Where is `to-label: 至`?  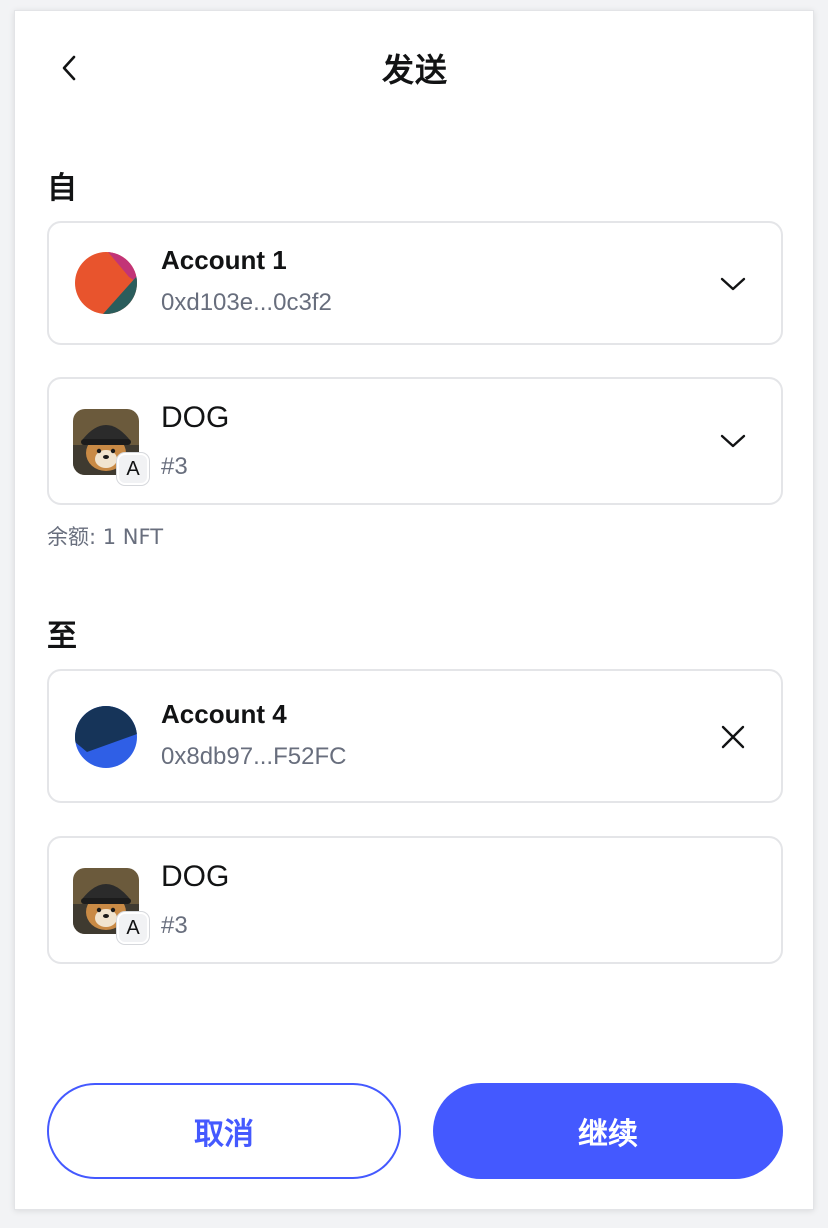
to-label: 至 is located at coordinates (62, 636).